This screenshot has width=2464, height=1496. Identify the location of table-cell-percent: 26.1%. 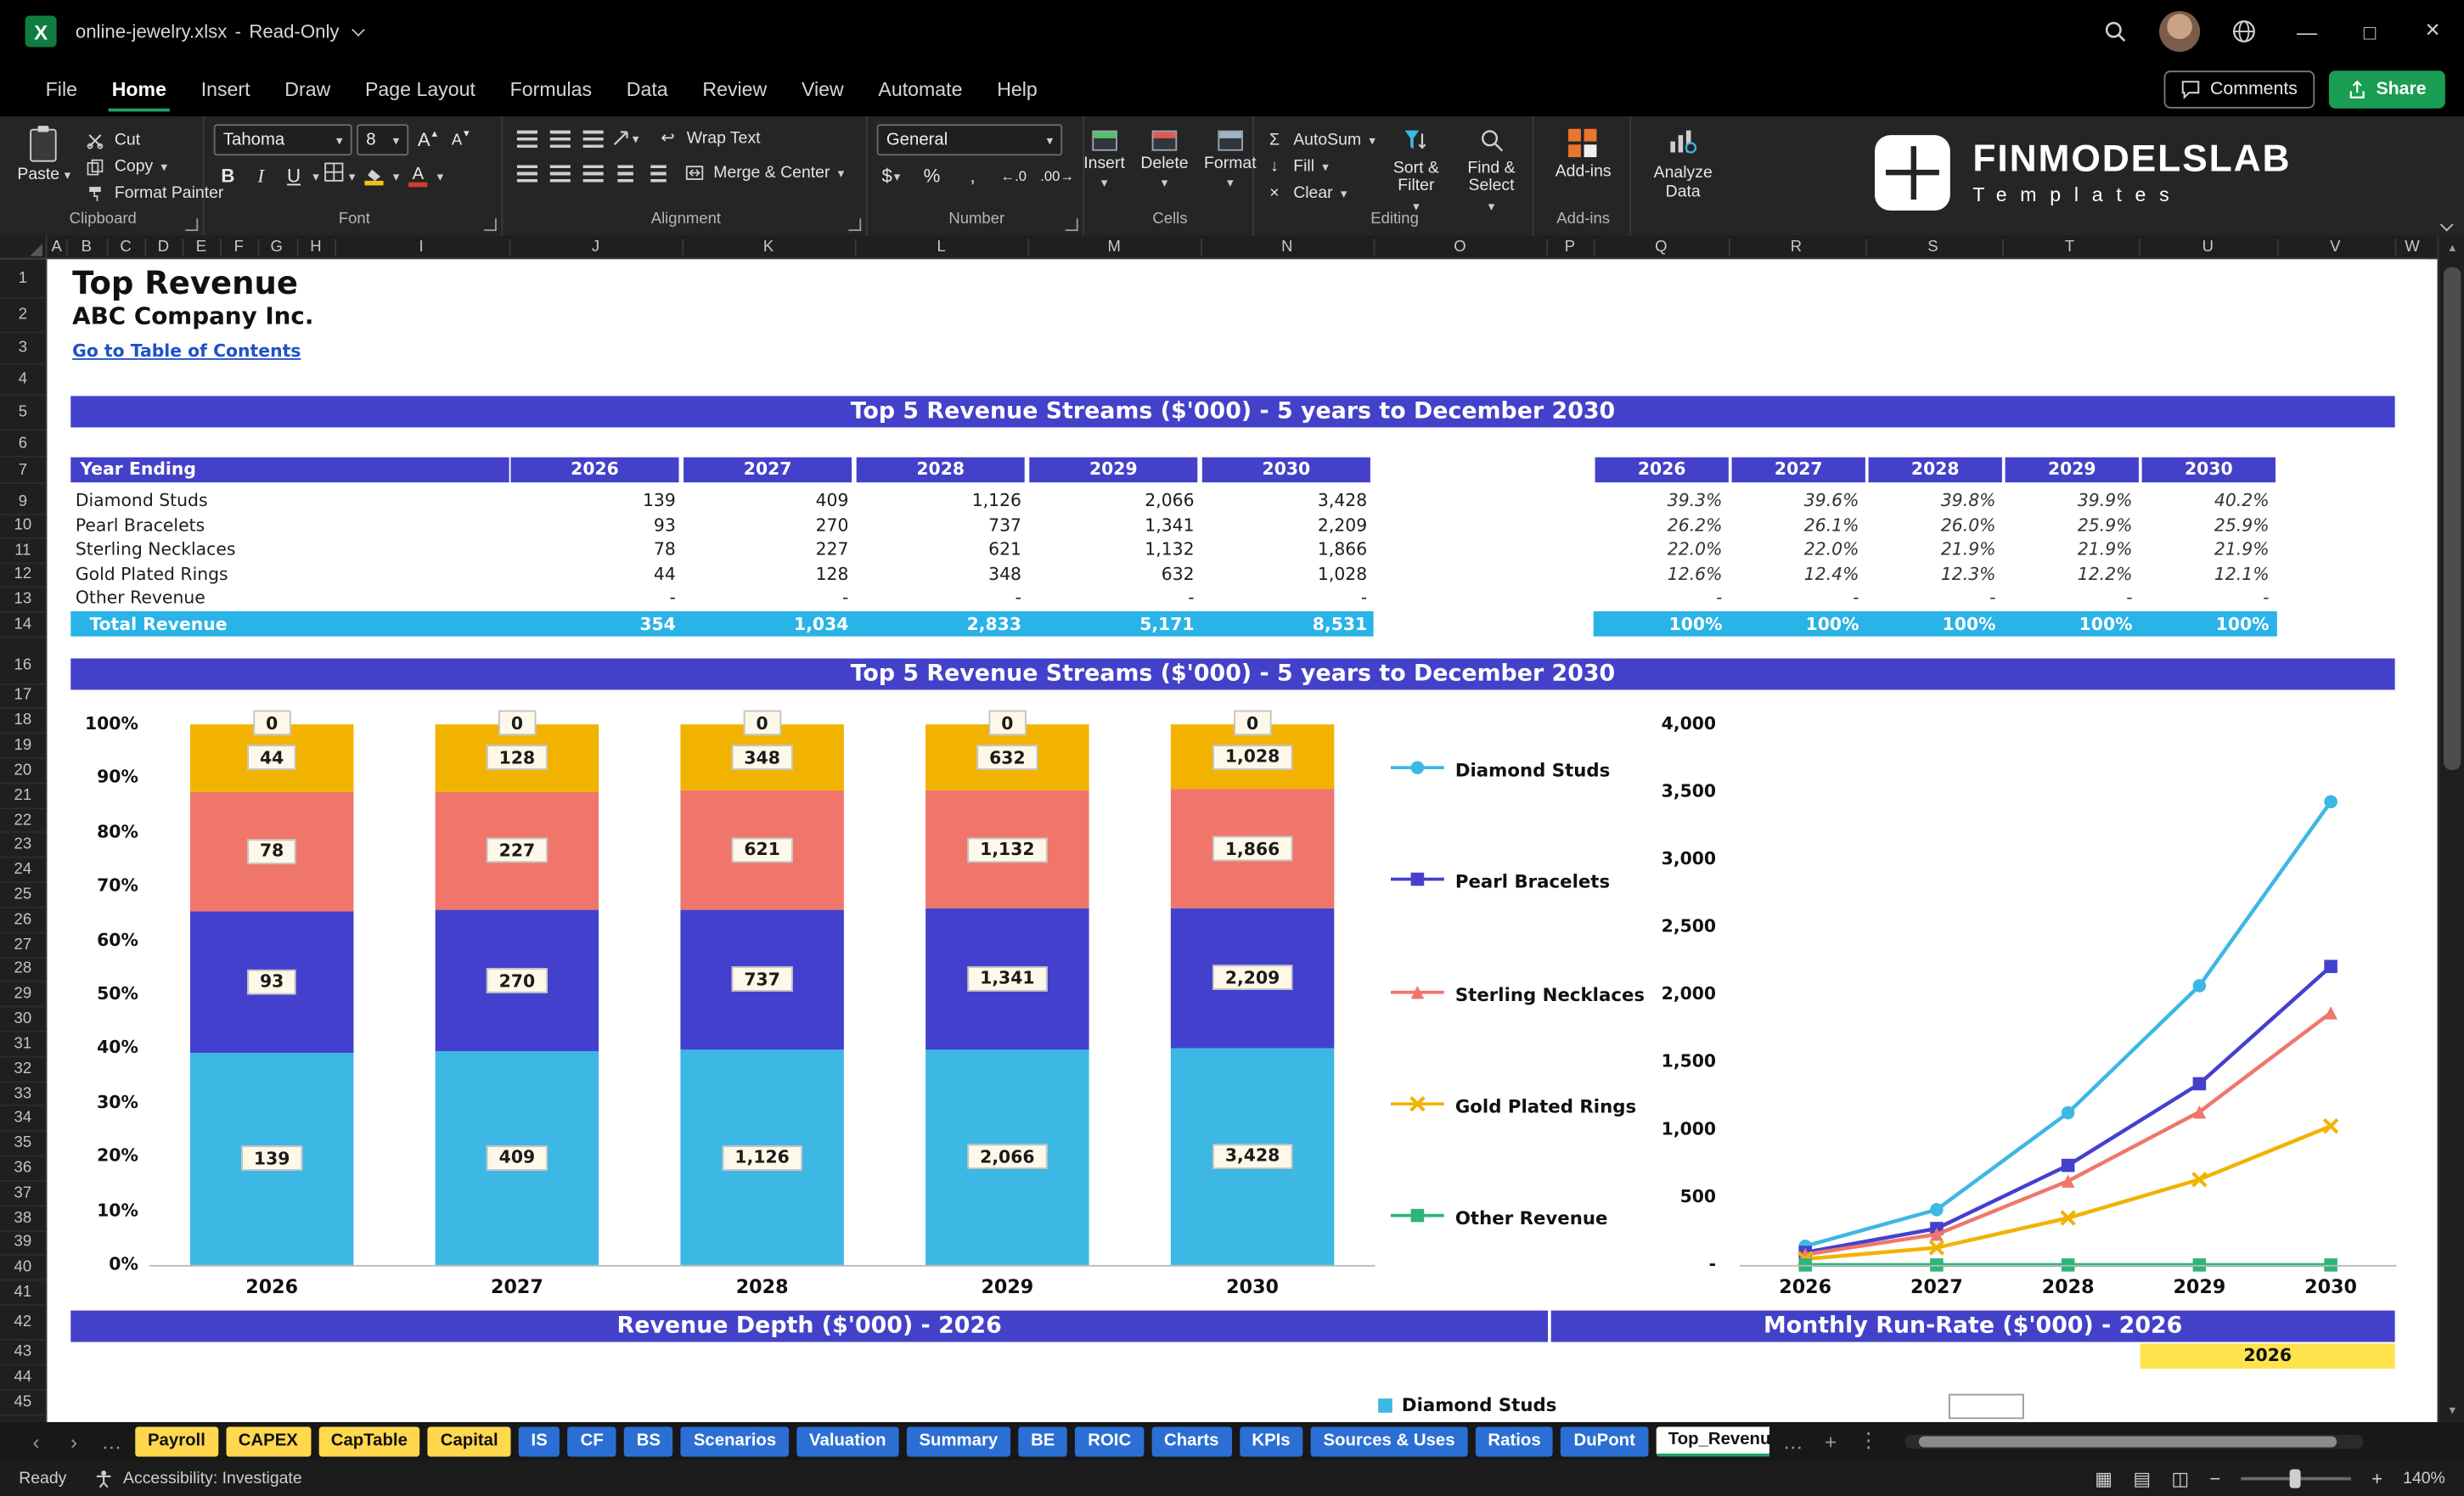
(1800, 525).